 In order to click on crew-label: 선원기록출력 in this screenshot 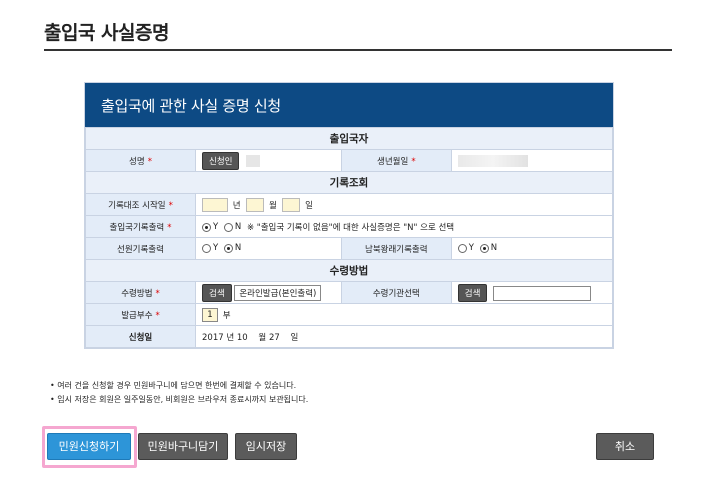, I will do `click(140, 248)`.